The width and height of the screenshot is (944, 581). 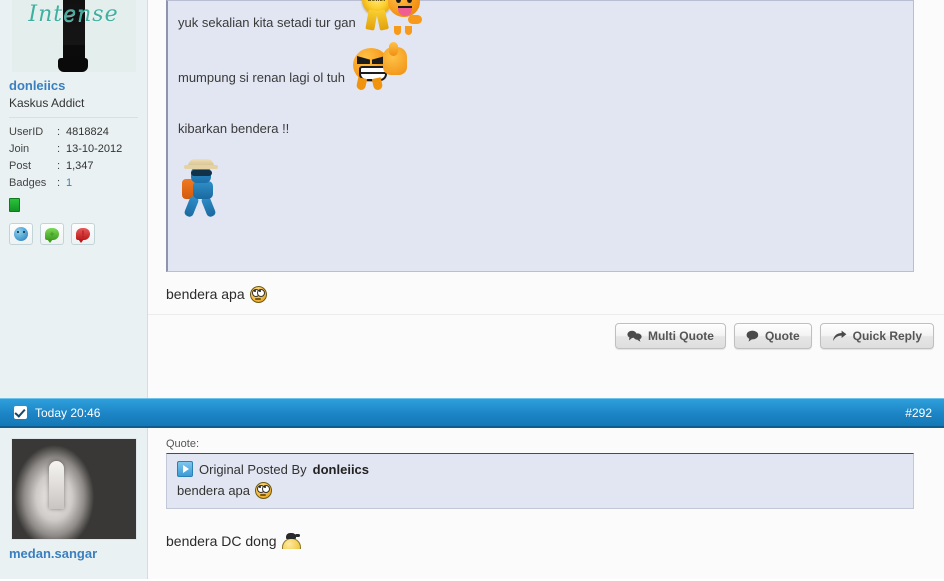 I want to click on avatar-image: Intense, so click(x=73, y=36).